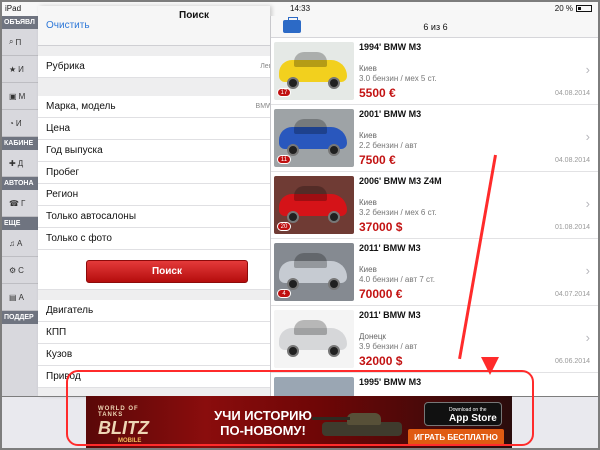 The height and width of the screenshot is (450, 600). I want to click on cart-icon: ▤, so click(13, 297).